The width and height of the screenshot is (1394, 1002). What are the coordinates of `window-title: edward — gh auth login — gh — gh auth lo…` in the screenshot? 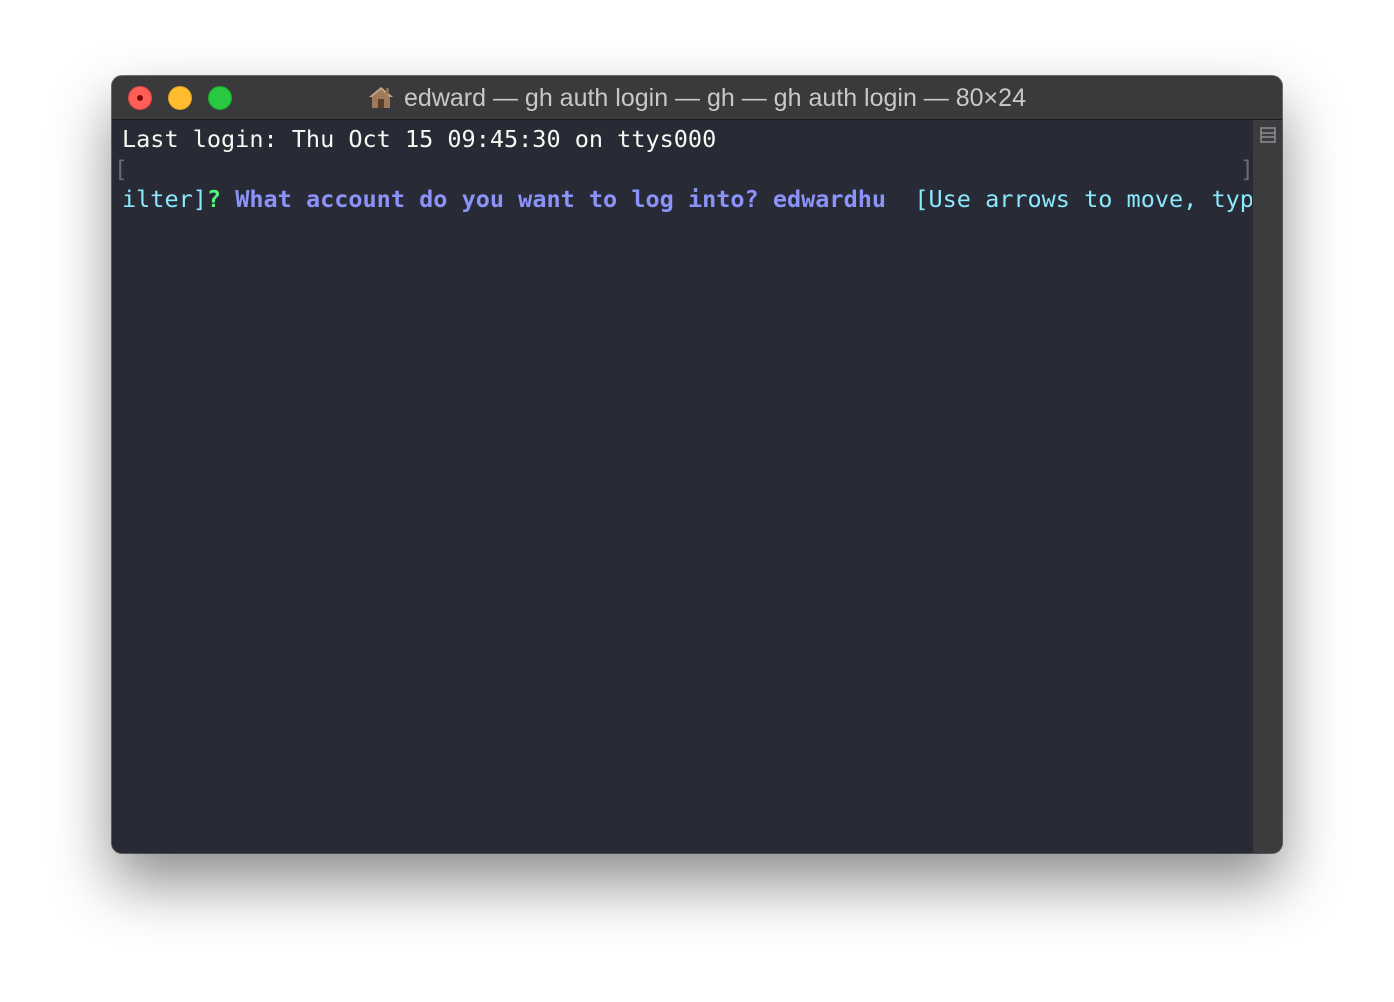 It's located at (715, 97).